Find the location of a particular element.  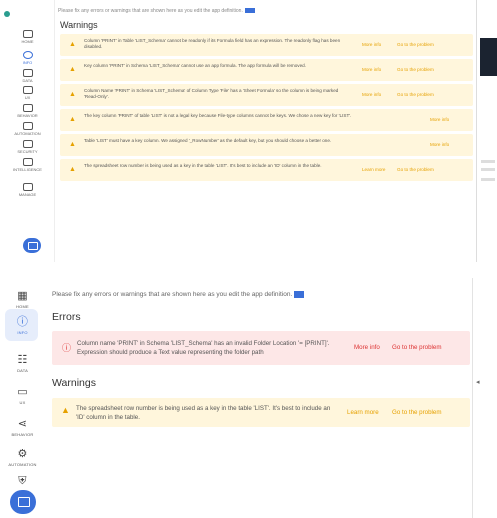

nav-item-data: ☷ DATA is located at coordinates (22, 363).